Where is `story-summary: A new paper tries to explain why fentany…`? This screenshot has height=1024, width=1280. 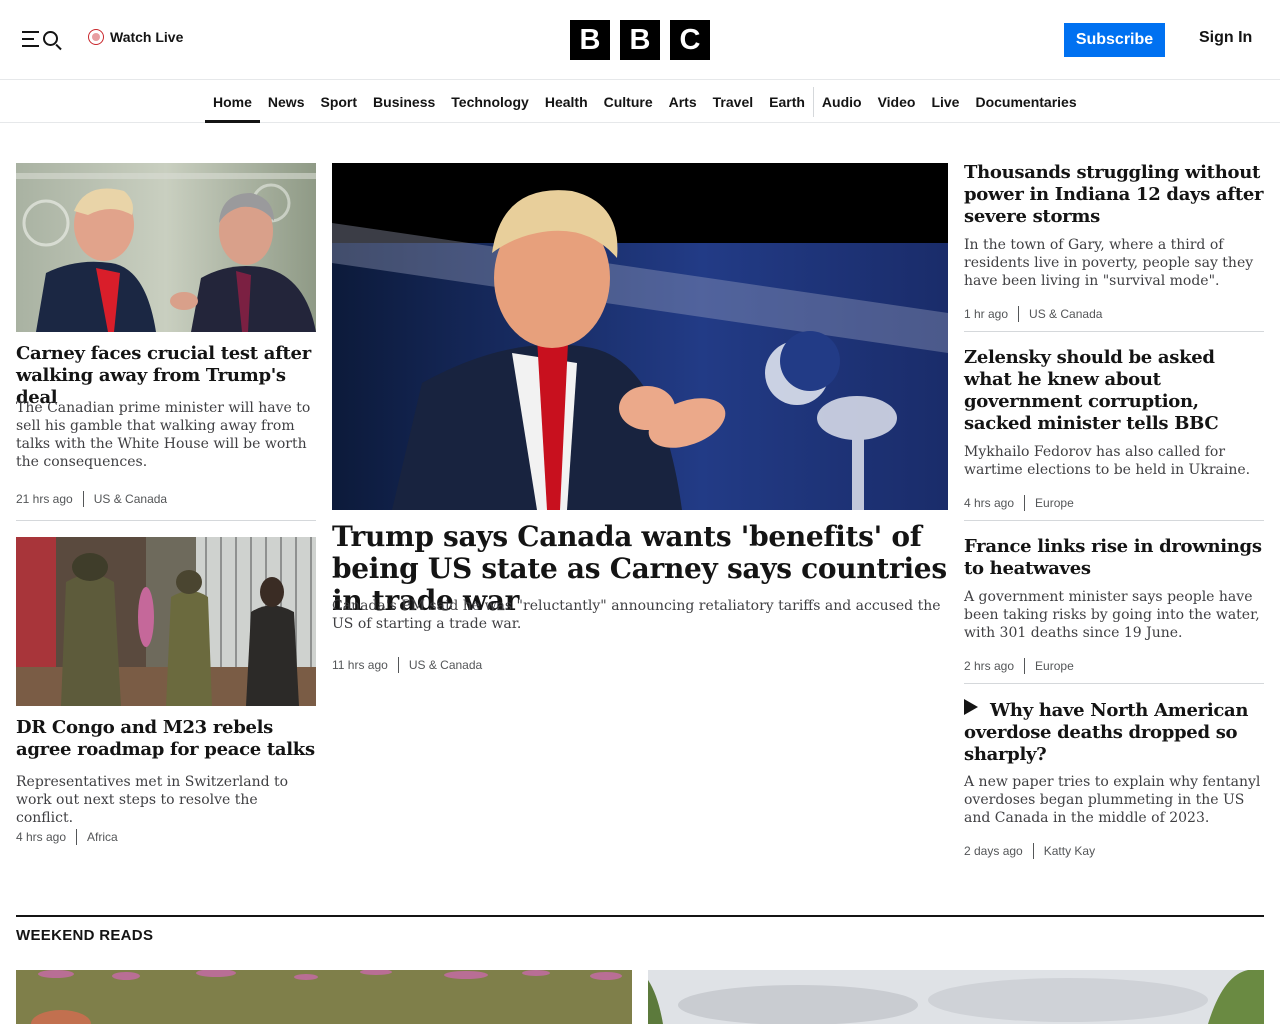 story-summary: A new paper tries to explain why fentany… is located at coordinates (1112, 800).